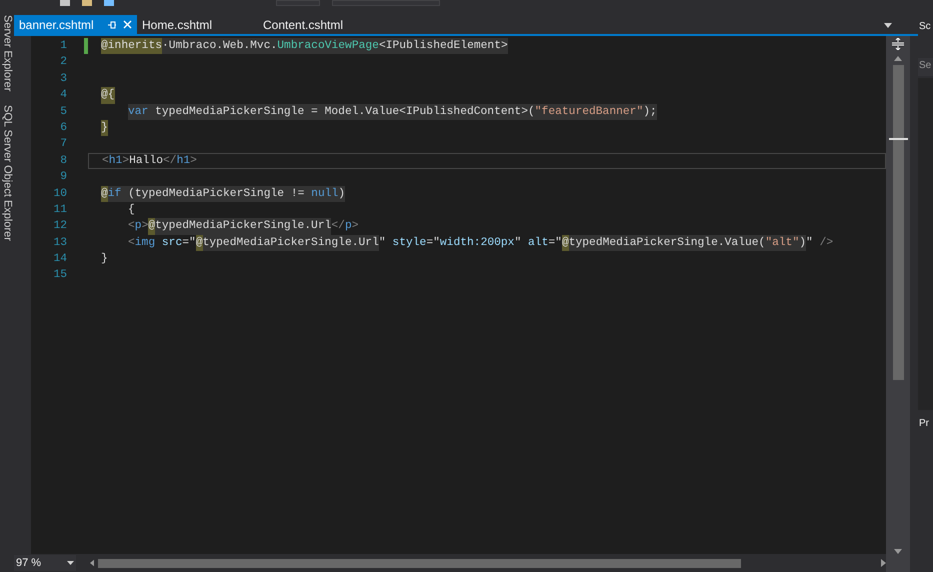 The image size is (933, 572). Describe the element at coordinates (826, 243) in the screenshot. I see `code-token: />` at that location.